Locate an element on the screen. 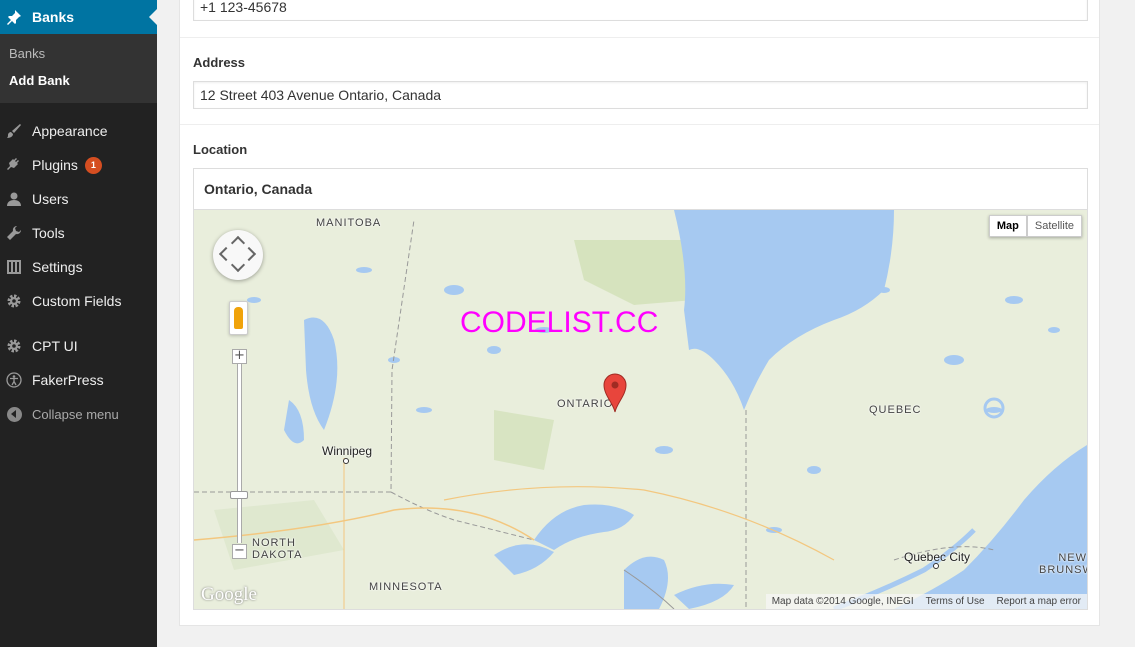 The height and width of the screenshot is (647, 1135). zoom-out-button: − is located at coordinates (239, 551).